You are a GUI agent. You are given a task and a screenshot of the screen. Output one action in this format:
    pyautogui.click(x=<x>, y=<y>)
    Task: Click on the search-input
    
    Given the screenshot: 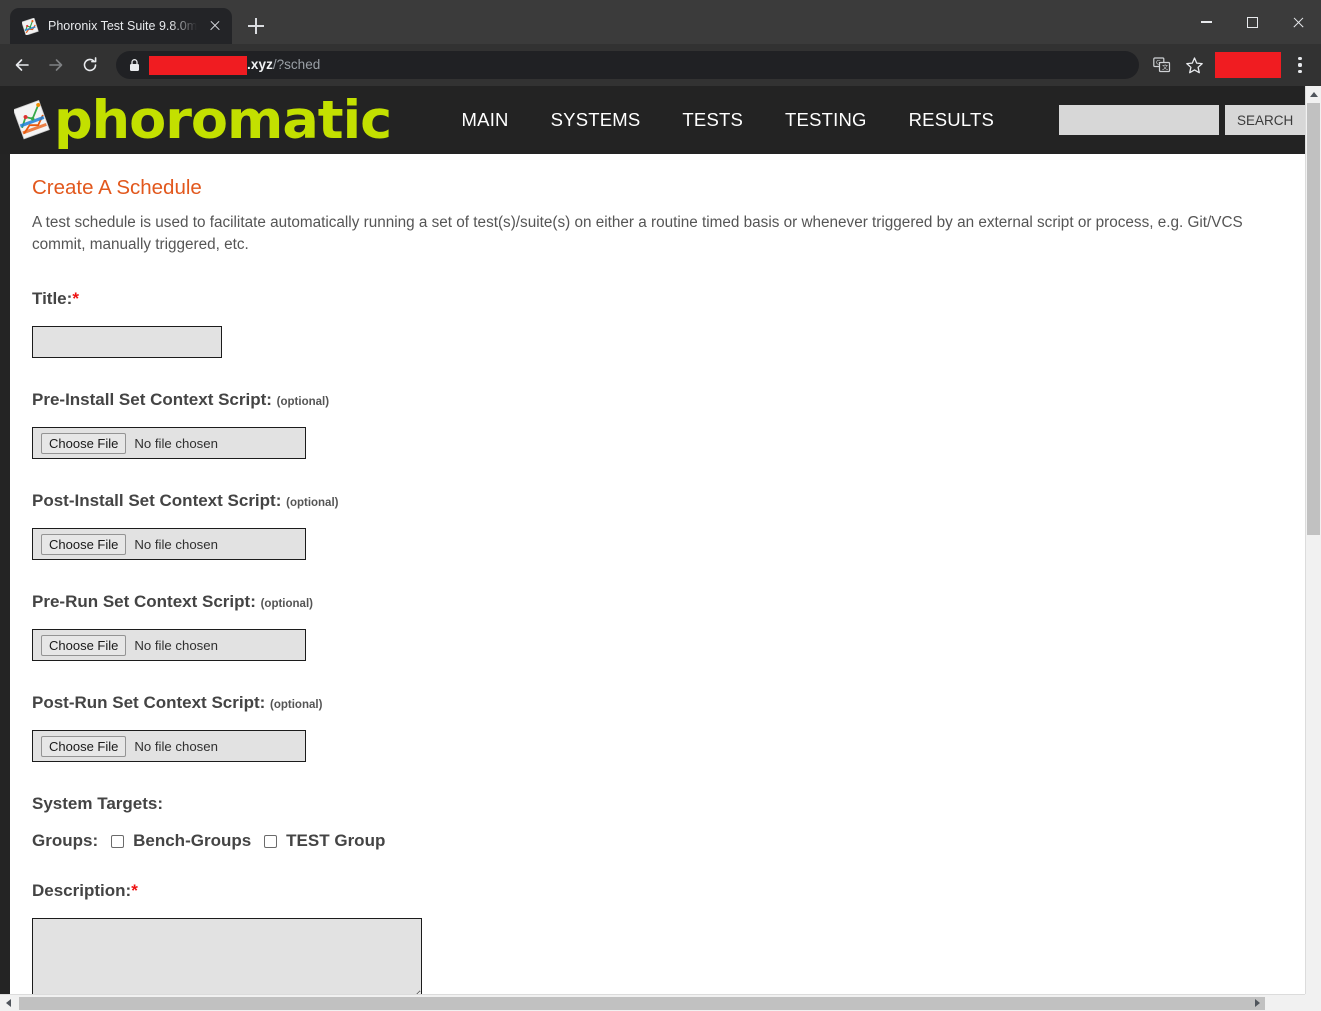 What is the action you would take?
    pyautogui.click(x=1138, y=120)
    